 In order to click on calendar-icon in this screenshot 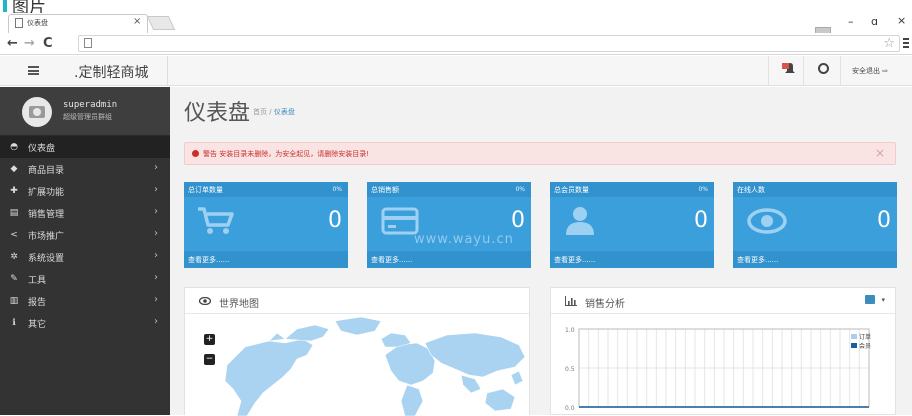, I will do `click(870, 299)`.